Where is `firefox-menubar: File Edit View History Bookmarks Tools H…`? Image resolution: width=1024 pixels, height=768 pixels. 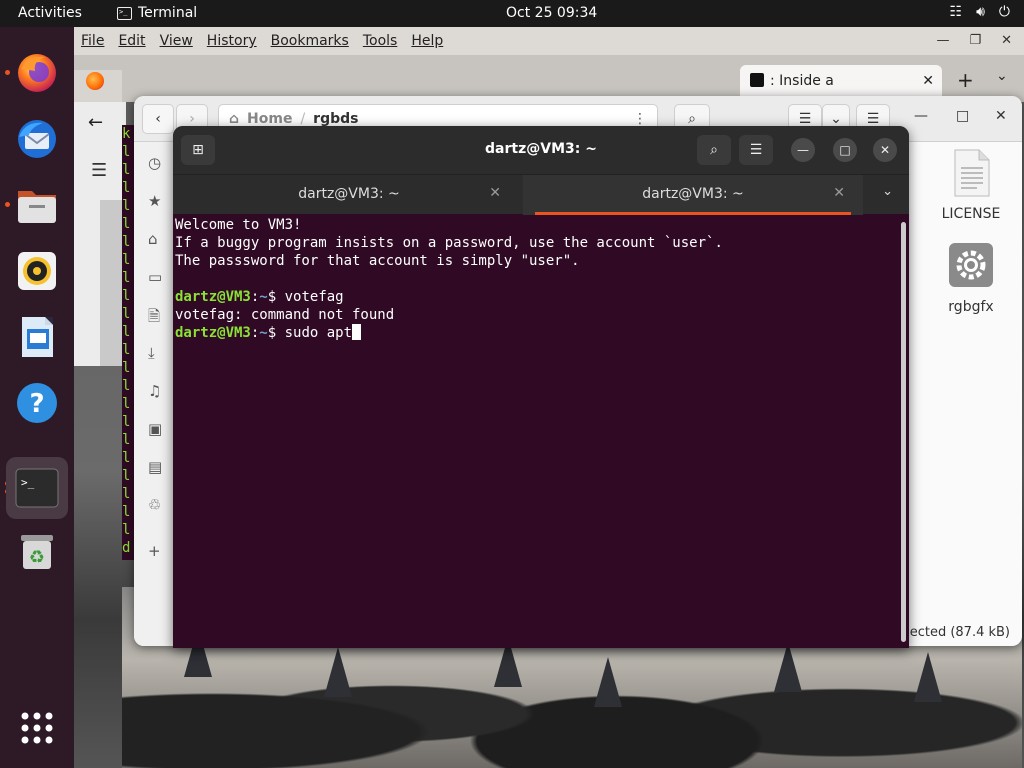 firefox-menubar: File Edit View History Bookmarks Tools H… is located at coordinates (549, 41).